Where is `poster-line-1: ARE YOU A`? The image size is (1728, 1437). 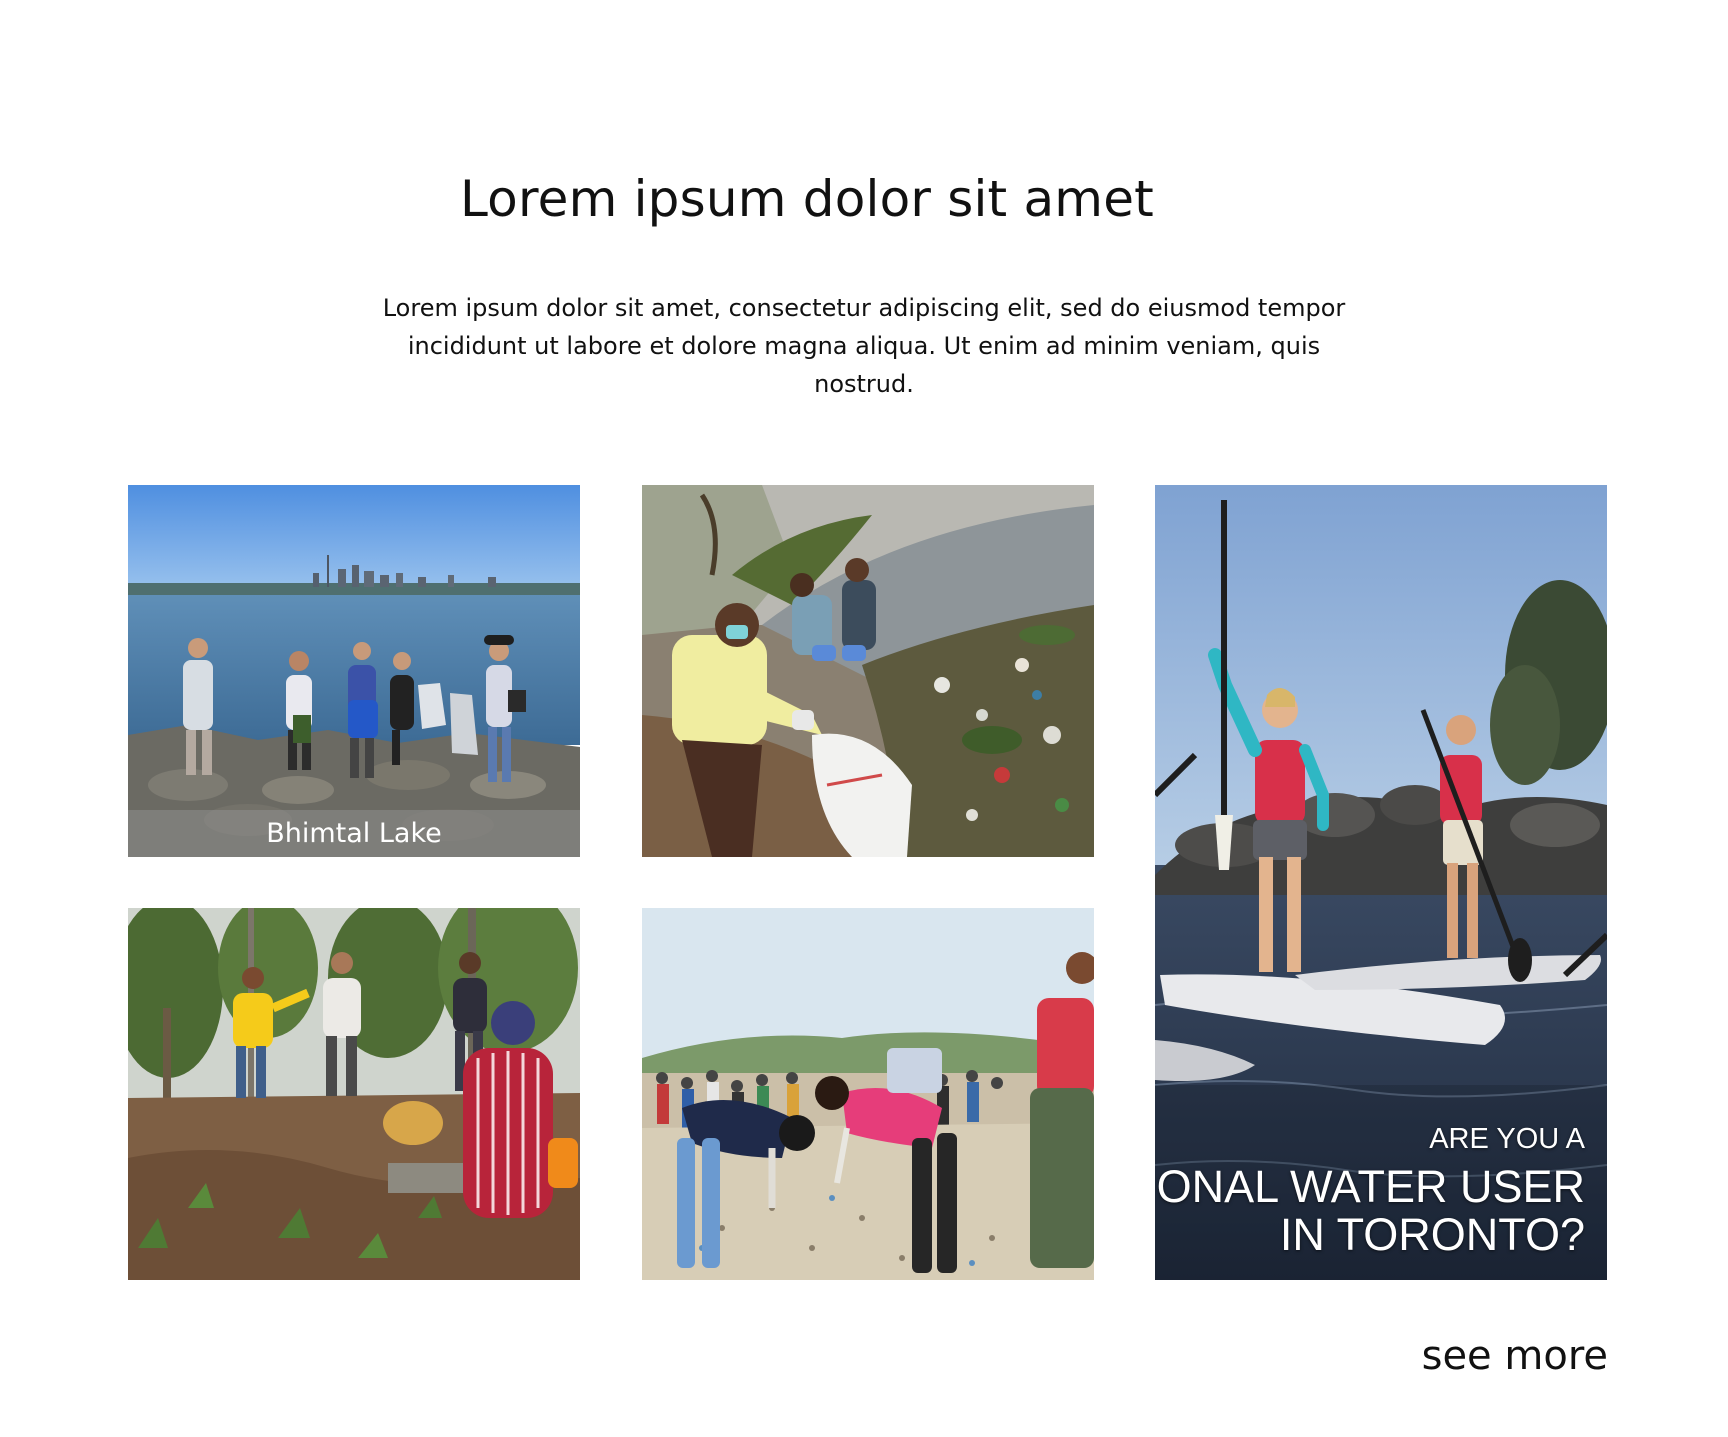
poster-line-1: ARE YOU A is located at coordinates (1507, 1139).